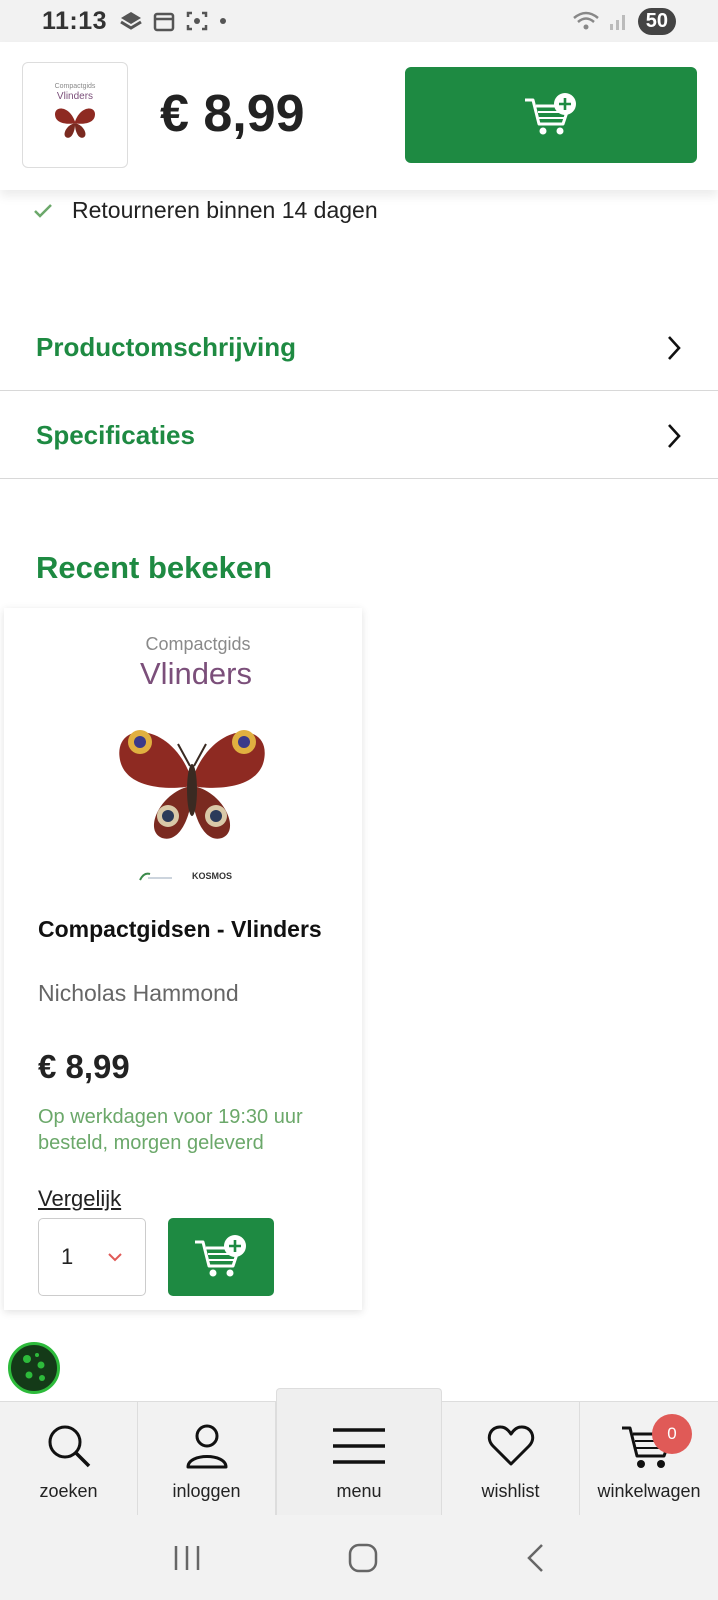 This screenshot has height=1600, width=718. What do you see at coordinates (84, 1066) in the screenshot?
I see `product-price: € 8,99` at bounding box center [84, 1066].